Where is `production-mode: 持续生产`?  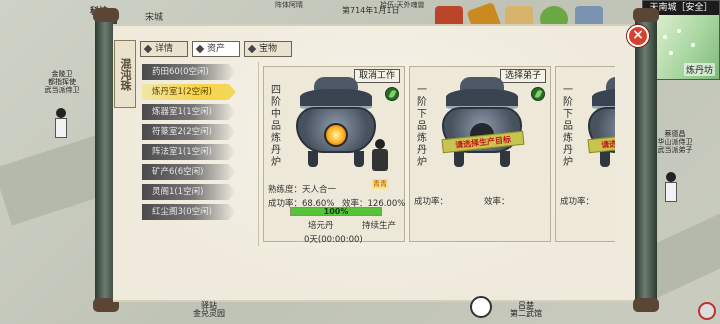
production-mode: 持续生产 is located at coordinates (379, 226).